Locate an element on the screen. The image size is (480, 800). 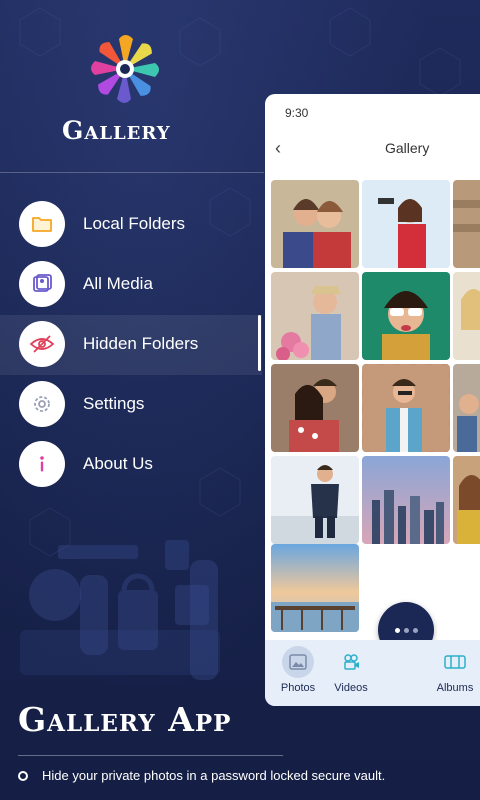
menu-item-label: Local Folders is located at coordinates (134, 223).